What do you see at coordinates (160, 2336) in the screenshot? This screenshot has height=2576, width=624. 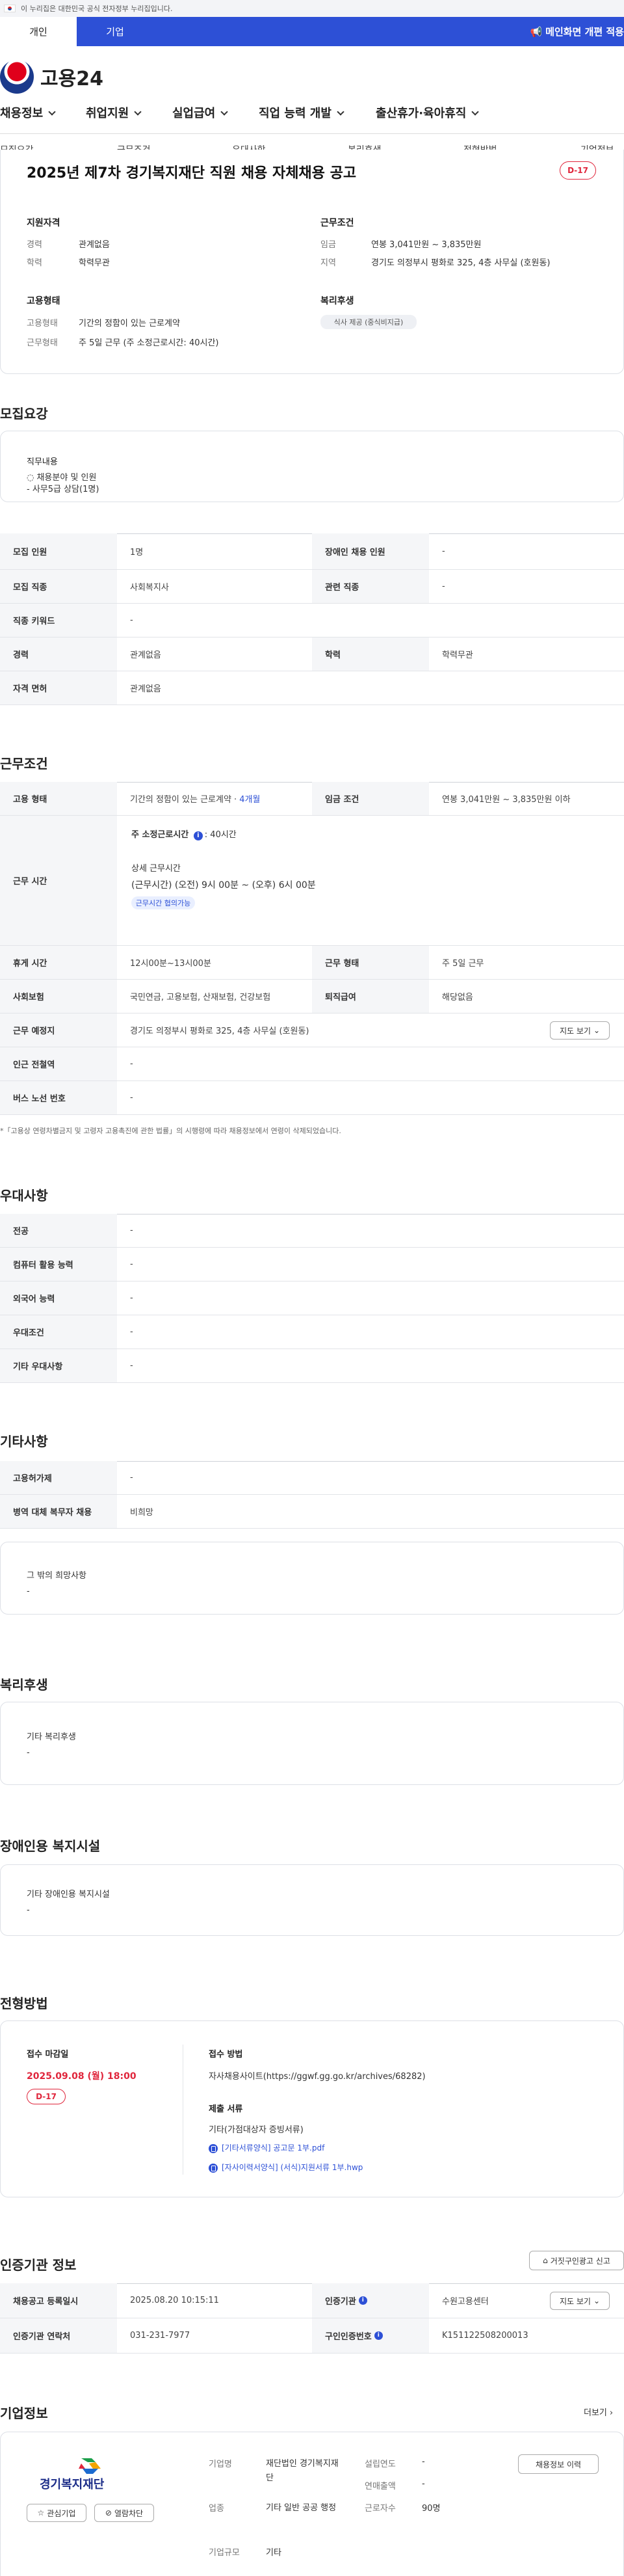 I see `row-value: 031-231-7977` at bounding box center [160, 2336].